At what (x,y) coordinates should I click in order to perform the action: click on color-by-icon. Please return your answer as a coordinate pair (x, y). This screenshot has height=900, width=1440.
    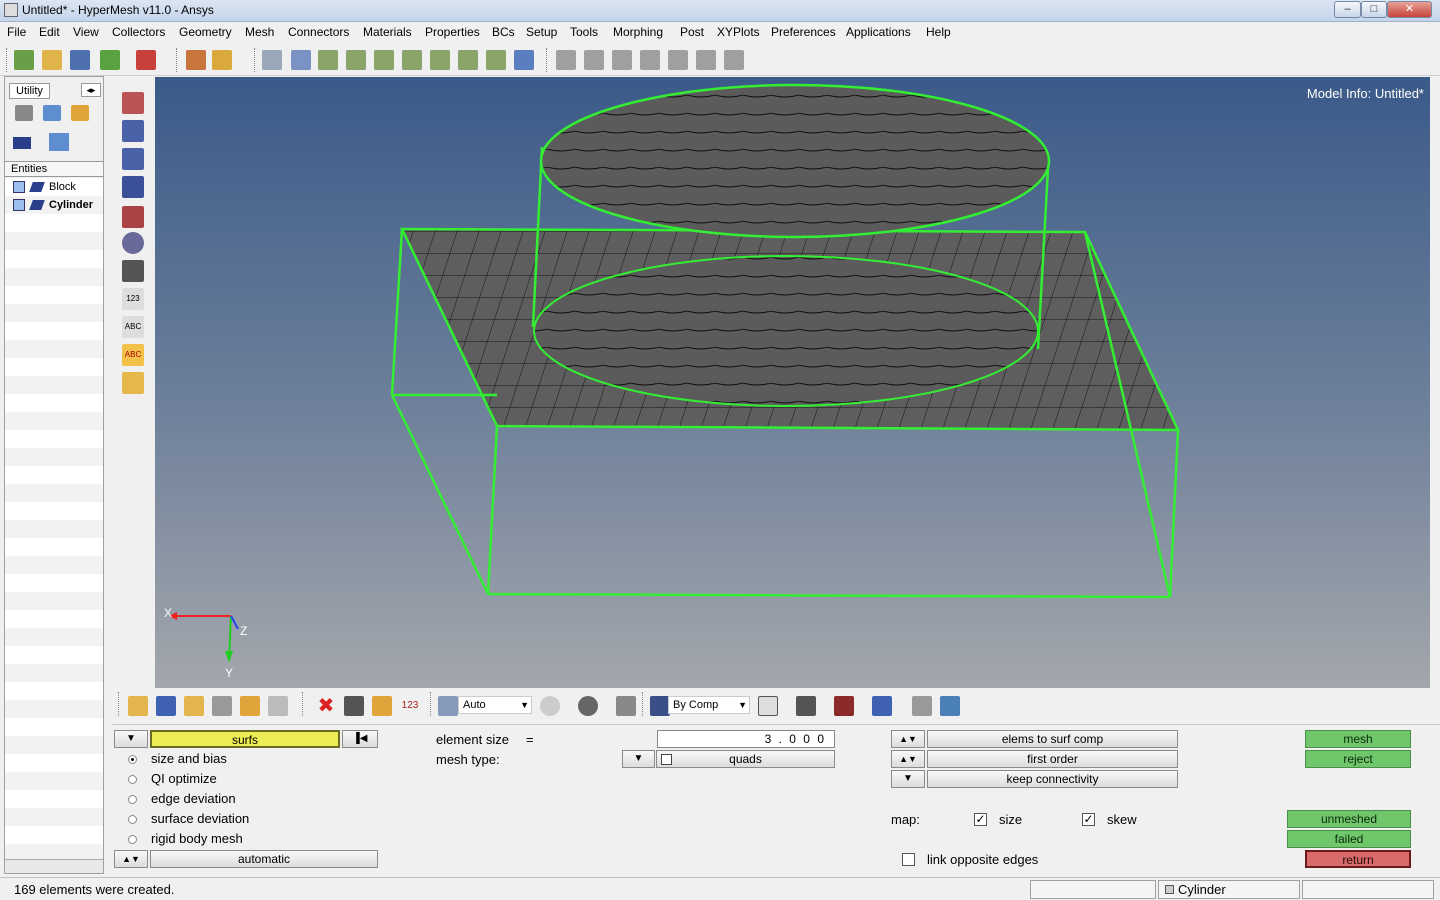
    Looking at the image, I should click on (660, 706).